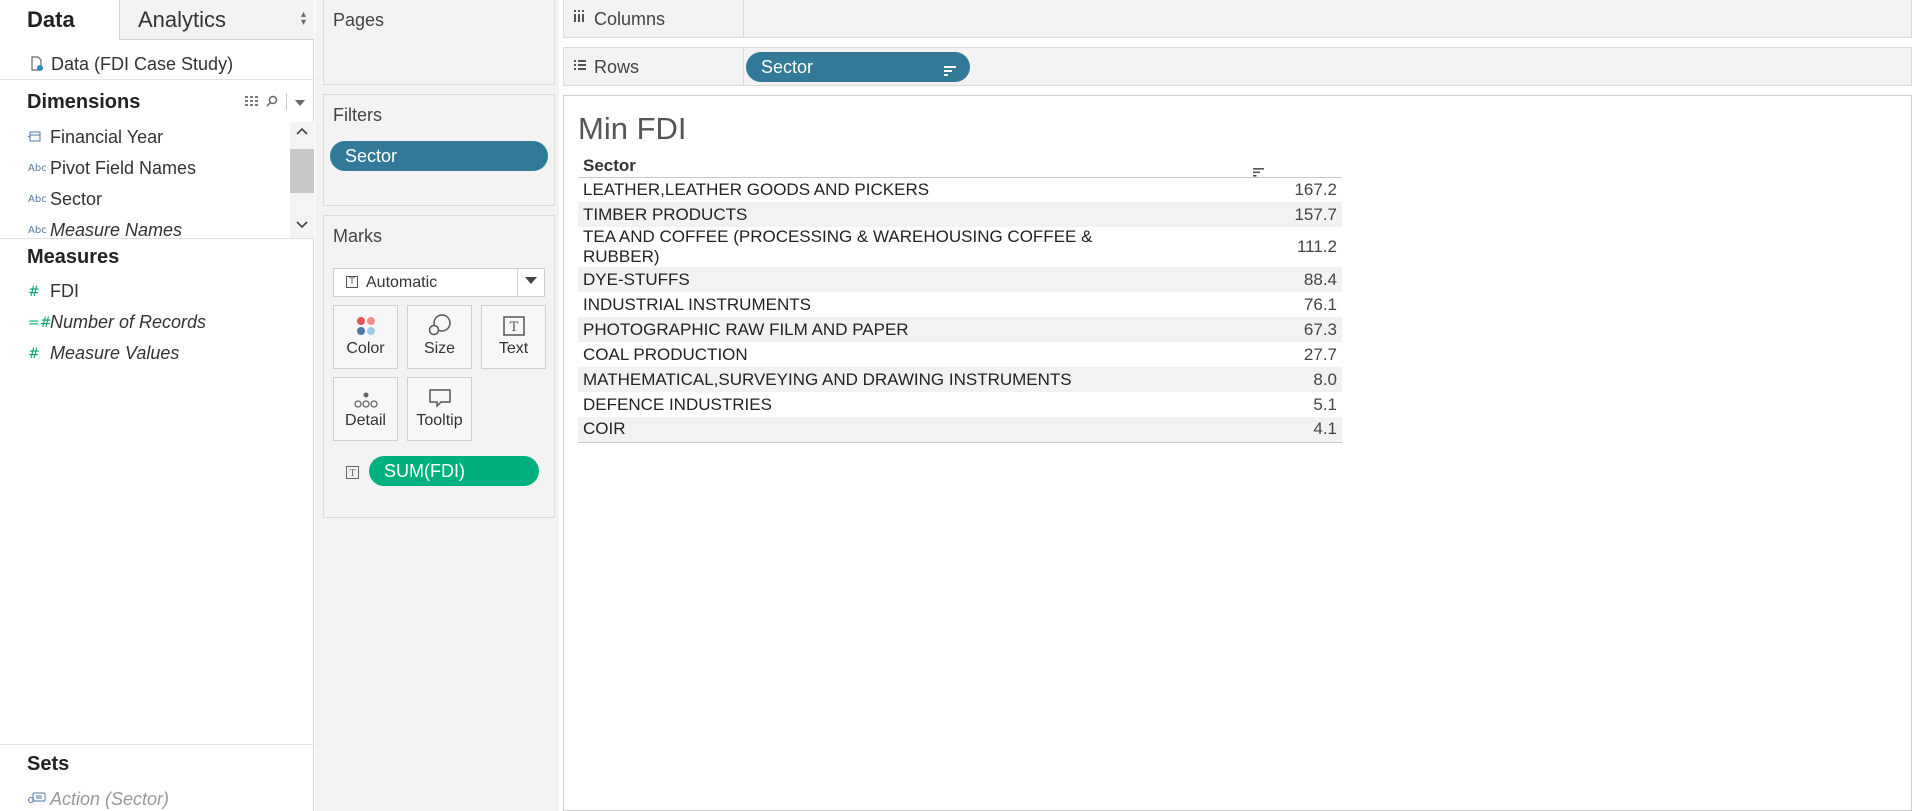  What do you see at coordinates (513, 337) in the screenshot?
I see `text-button: T Text` at bounding box center [513, 337].